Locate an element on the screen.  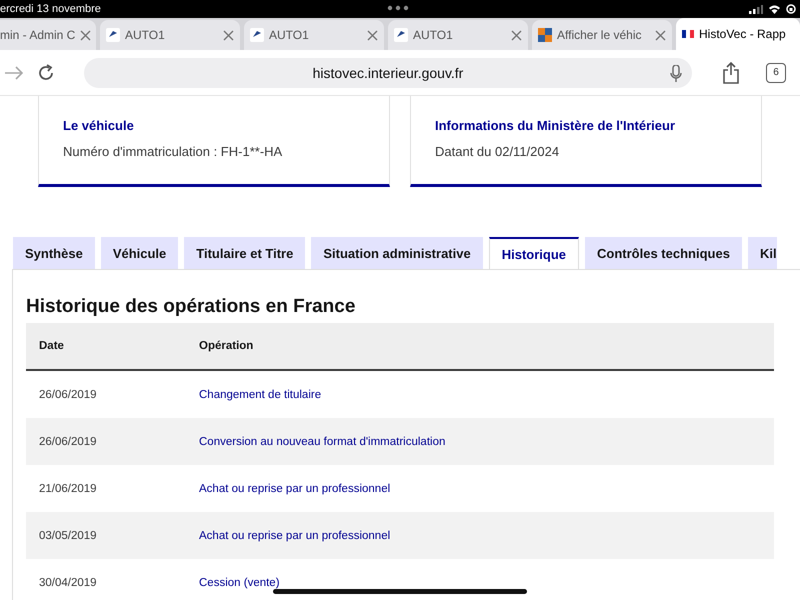
date-text: 30/04/2019 is located at coordinates (68, 582).